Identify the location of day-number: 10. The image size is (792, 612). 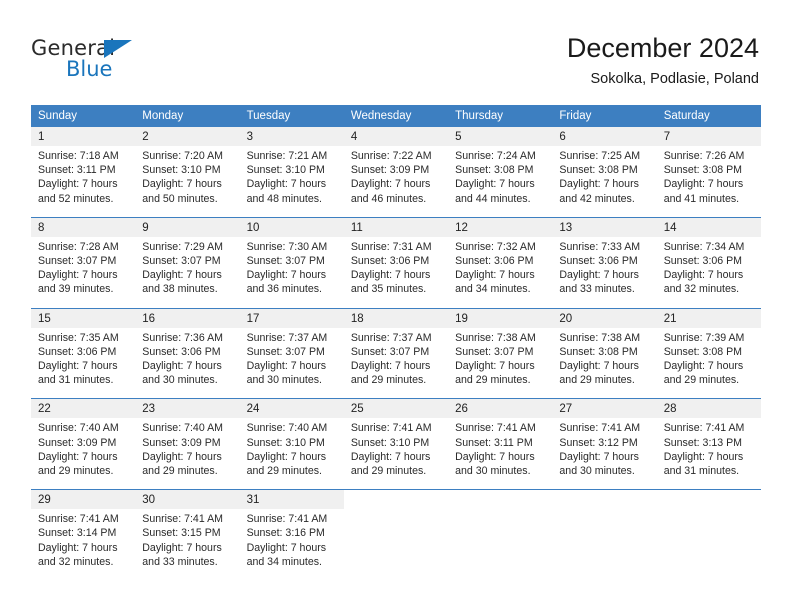
(291, 226).